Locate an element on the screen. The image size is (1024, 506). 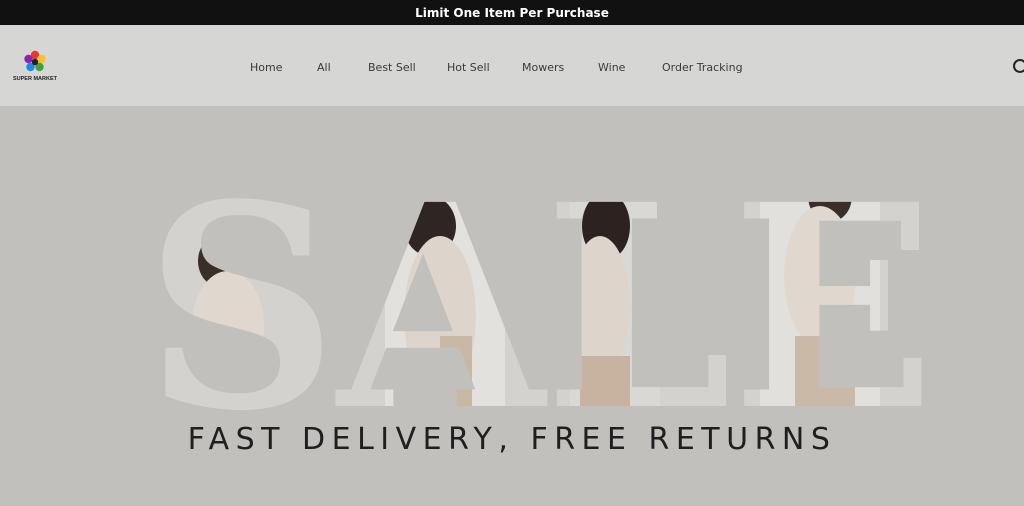
logo-text: SUPER MARKET is located at coordinates (34, 79).